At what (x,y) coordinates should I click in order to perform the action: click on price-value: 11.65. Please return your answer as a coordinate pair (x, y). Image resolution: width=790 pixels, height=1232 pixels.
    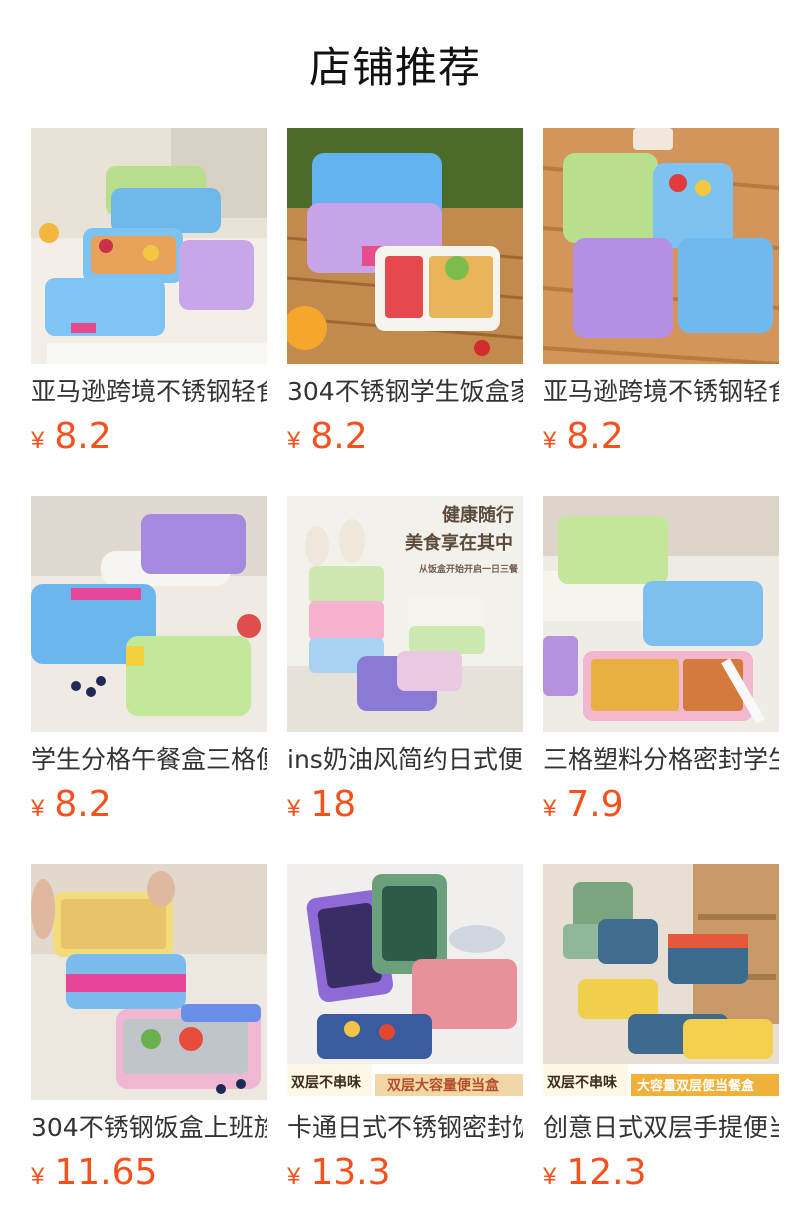
    Looking at the image, I should click on (106, 1172).